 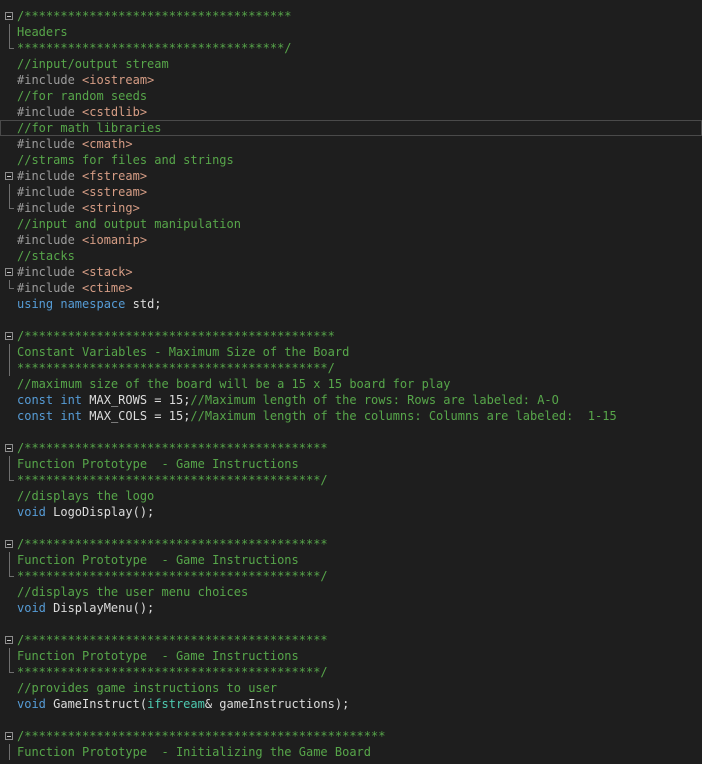 I want to click on code-line: #include <iomanip>, so click(x=351, y=240).